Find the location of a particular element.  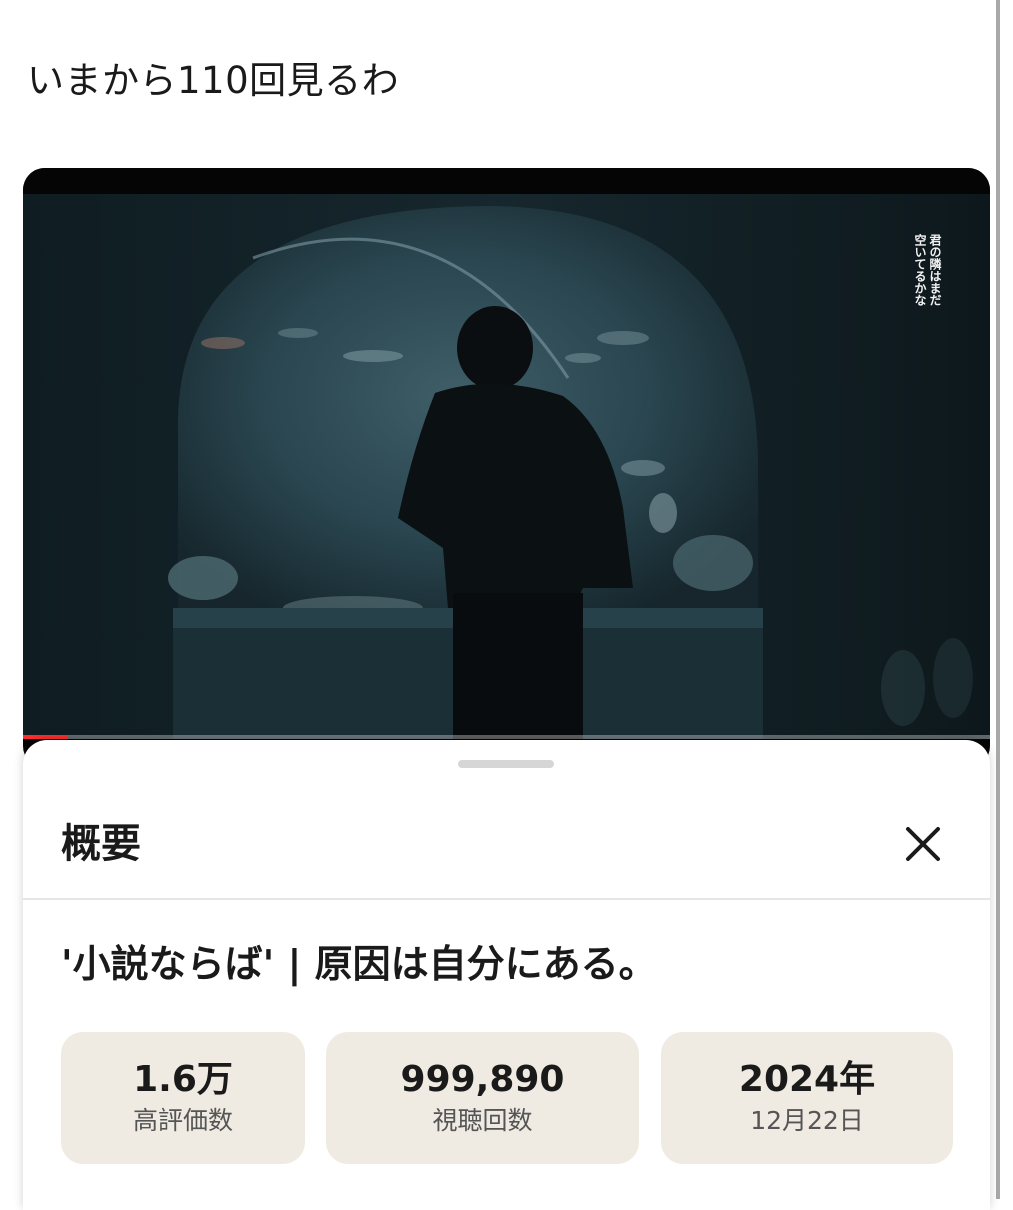

sheet-drag-handle is located at coordinates (506, 764).